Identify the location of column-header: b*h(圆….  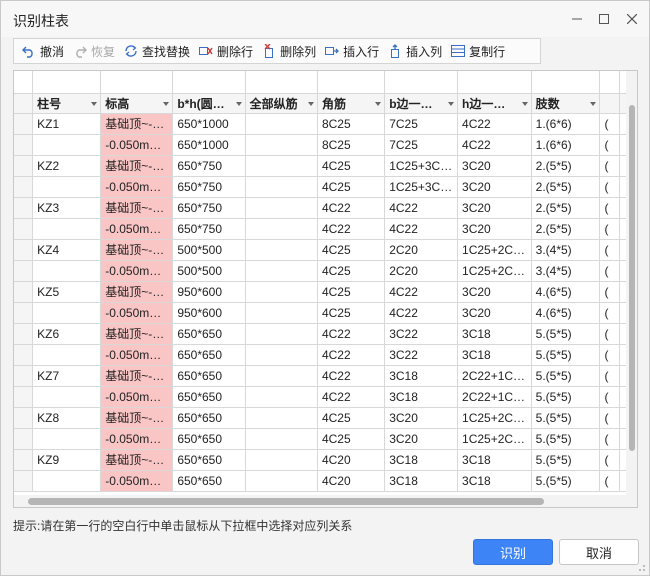
(209, 103).